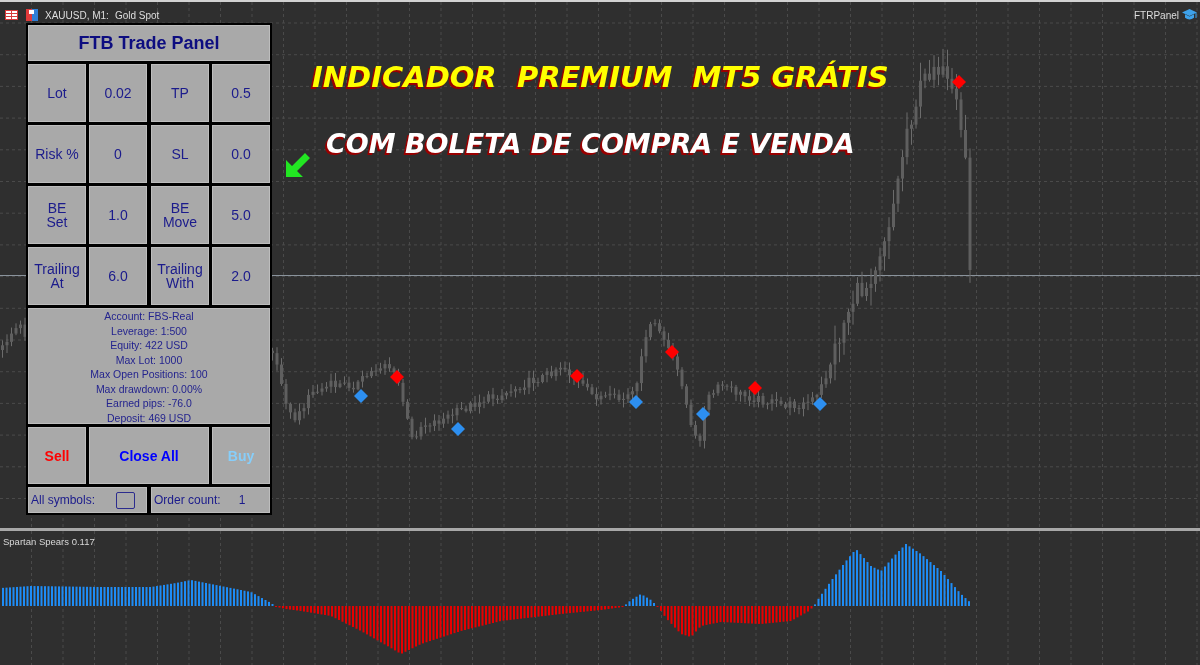 This screenshot has height=665, width=1200. I want to click on table-icon, so click(11, 15).